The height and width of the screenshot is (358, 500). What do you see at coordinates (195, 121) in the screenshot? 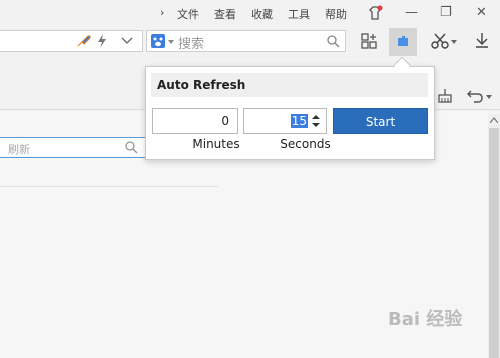
I see `minutes-input: 0` at bounding box center [195, 121].